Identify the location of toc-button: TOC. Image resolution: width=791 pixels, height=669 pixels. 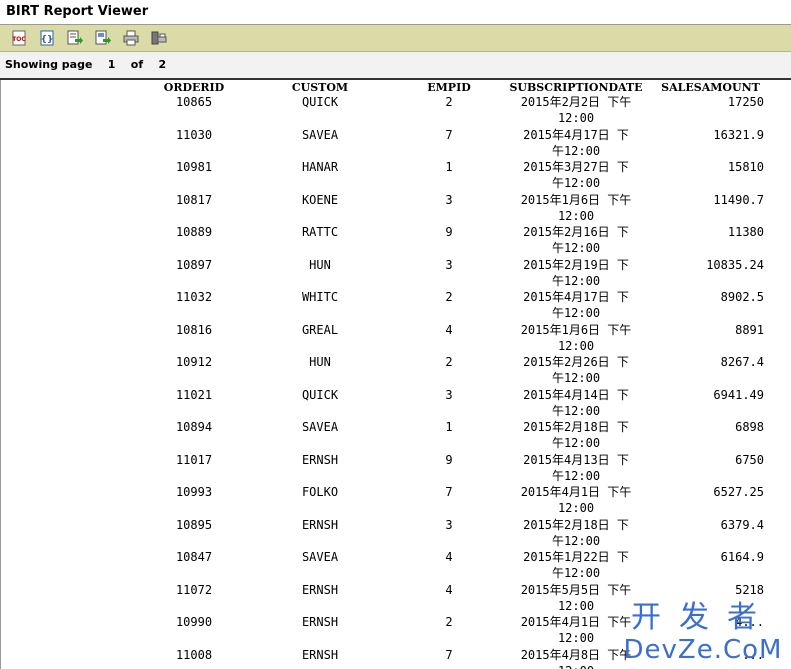
(19, 38).